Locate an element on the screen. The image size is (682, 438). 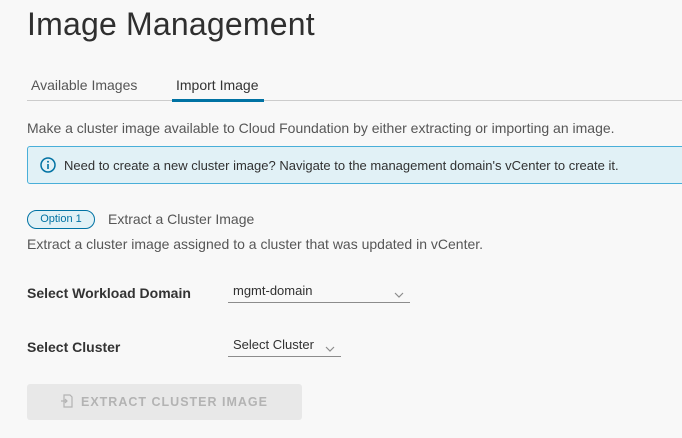
workload-domain-label: Select Workload Domain is located at coordinates (109, 293).